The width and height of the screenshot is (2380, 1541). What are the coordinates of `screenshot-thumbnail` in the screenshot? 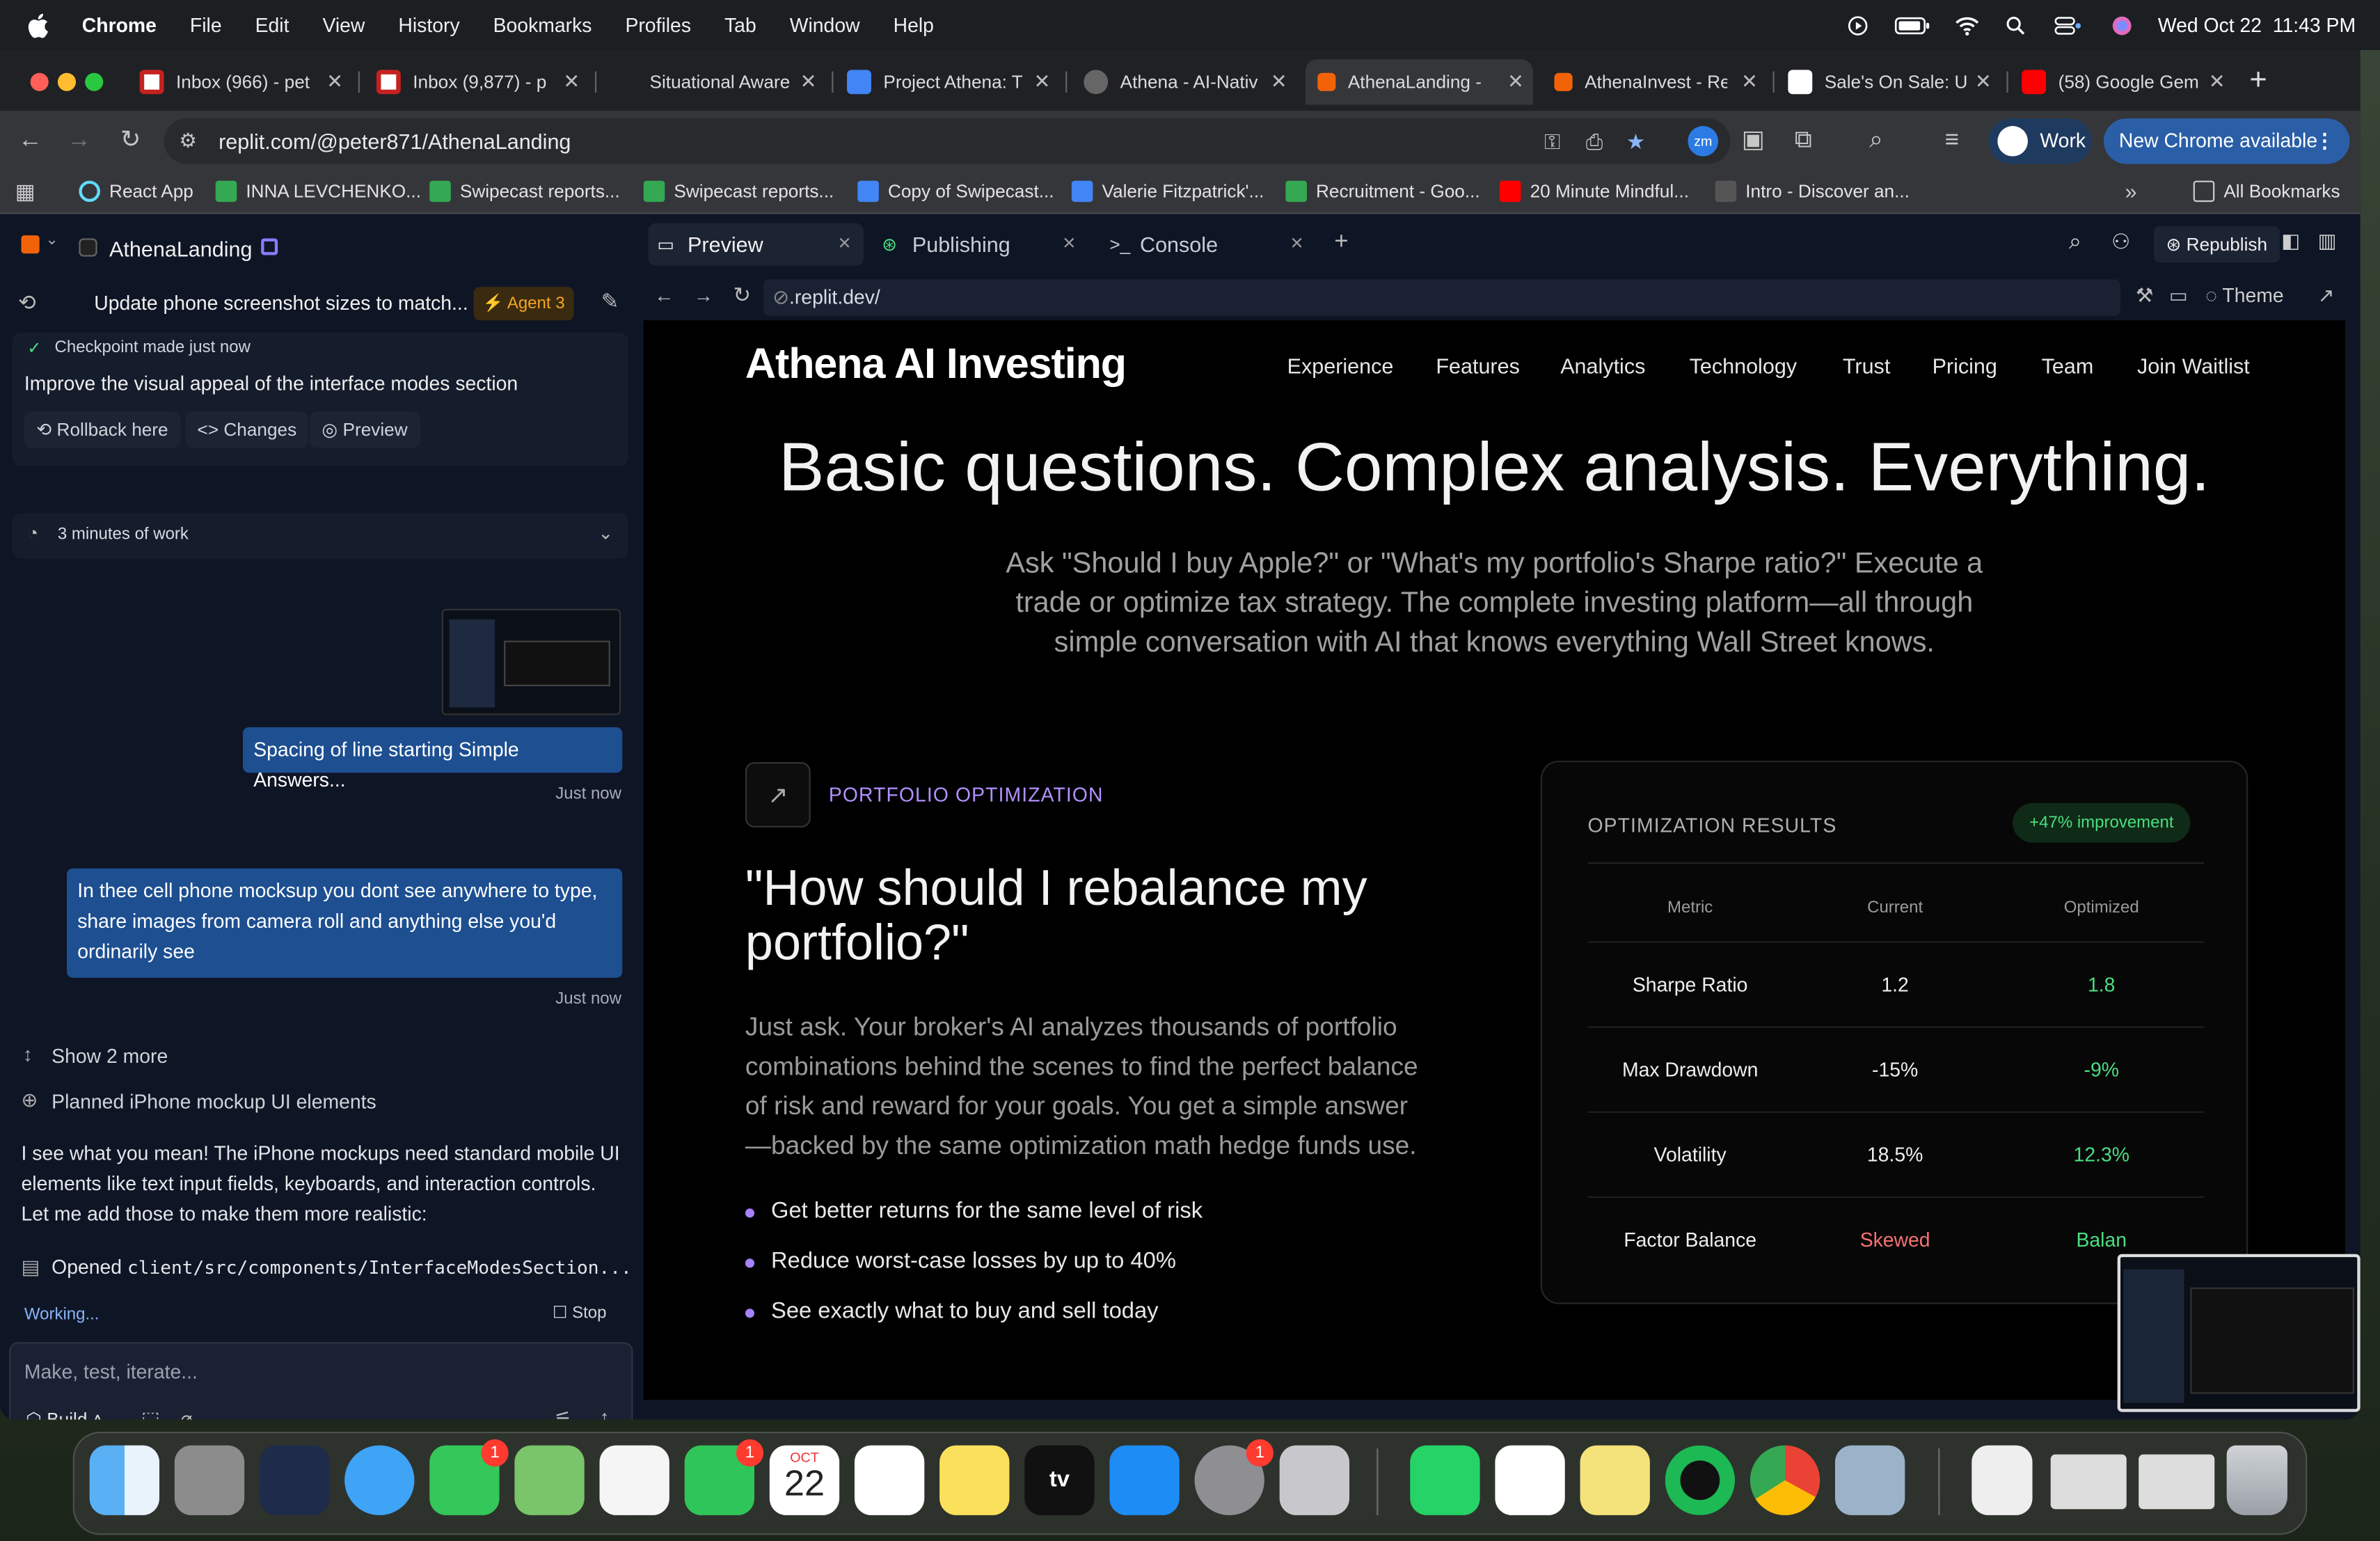 It's located at (531, 662).